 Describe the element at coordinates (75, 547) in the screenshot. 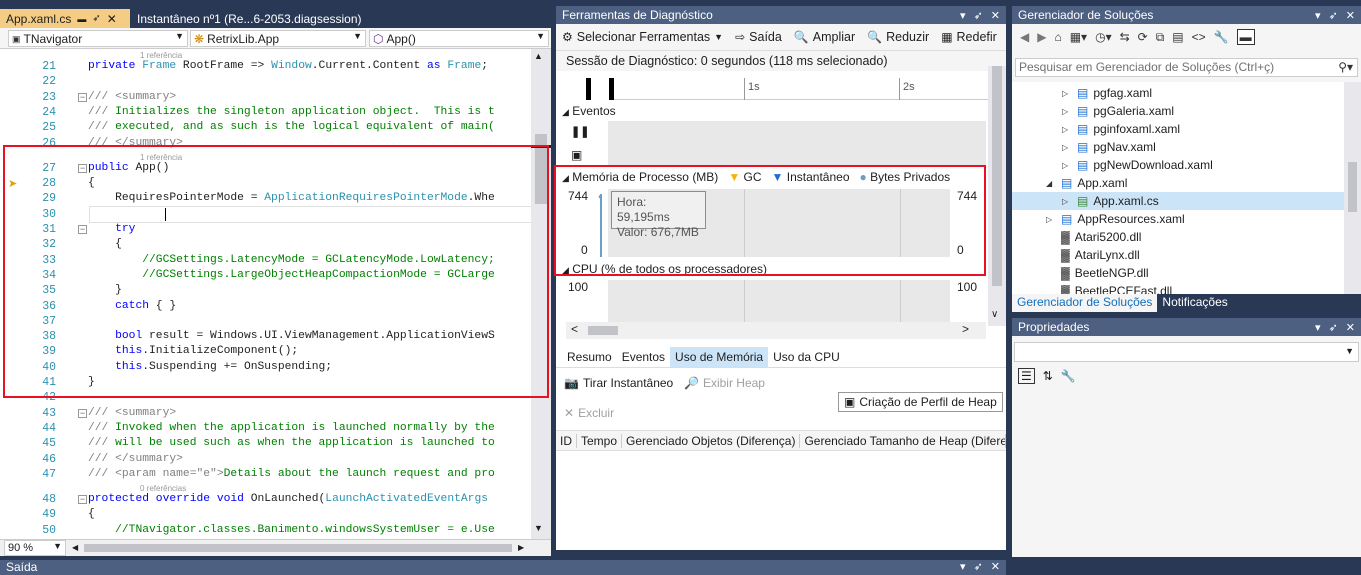

I see `scroll-left-icon: ◀` at that location.